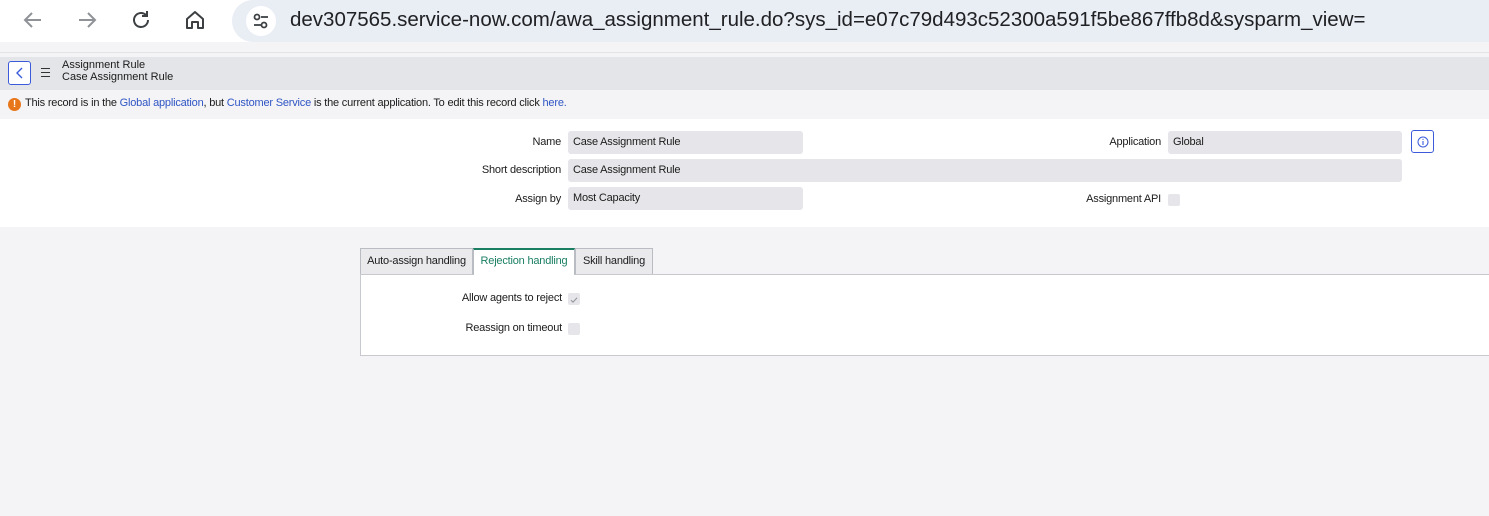 The image size is (1489, 516). I want to click on short-description-field: Case Assignment Rule, so click(985, 170).